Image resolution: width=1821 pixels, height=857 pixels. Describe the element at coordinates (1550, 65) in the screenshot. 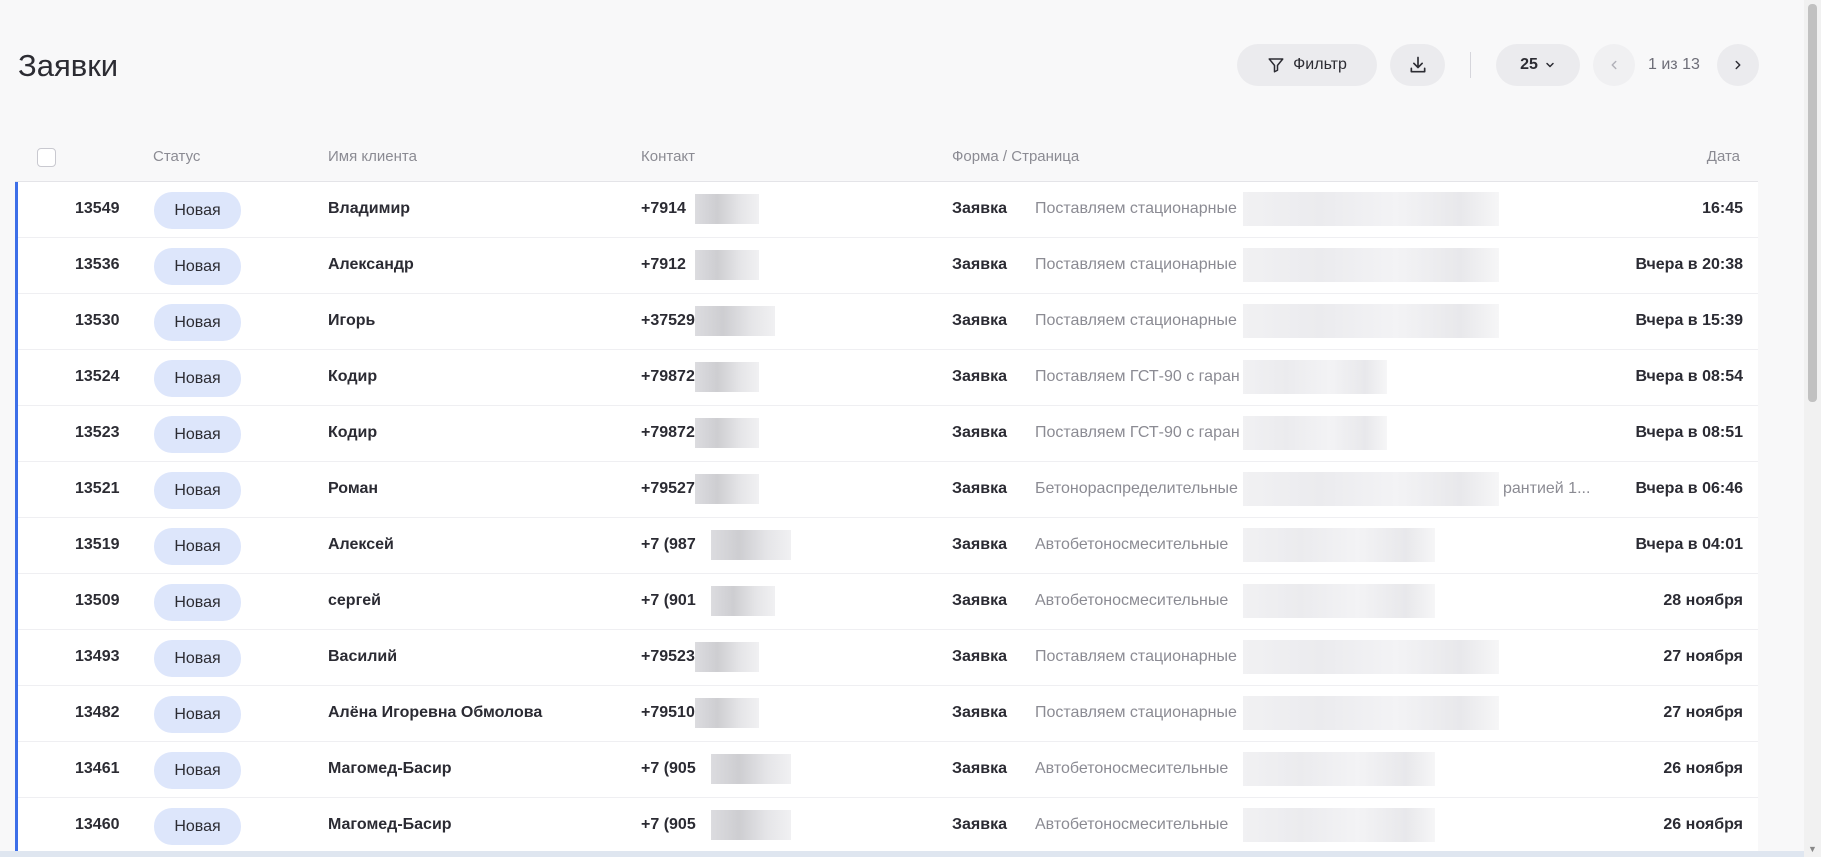

I see `chevron-down-icon` at that location.